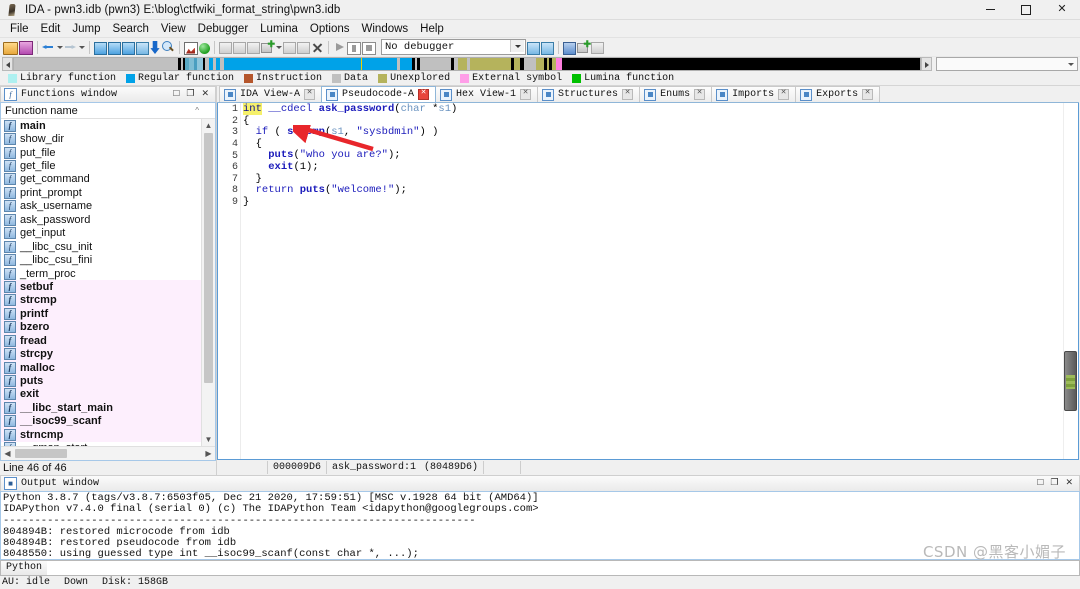  What do you see at coordinates (676, 94) in the screenshot?
I see `tab-enums: Enums ✕` at bounding box center [676, 94].